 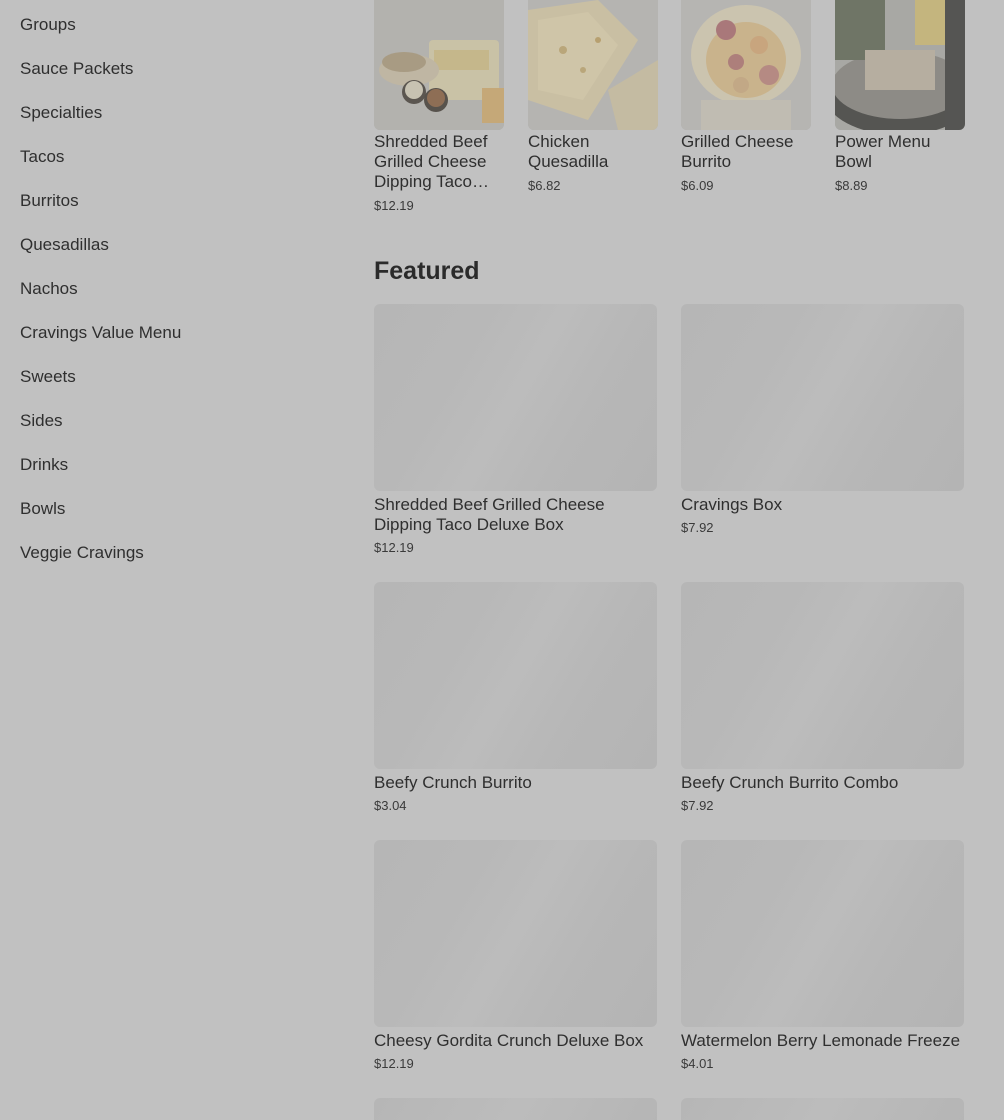 I want to click on product-price: $3.04, so click(x=390, y=805).